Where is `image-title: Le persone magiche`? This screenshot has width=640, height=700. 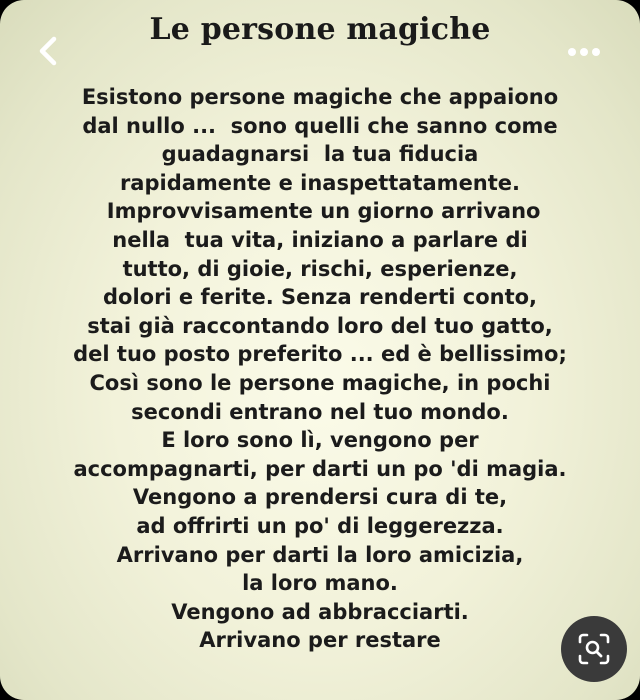 image-title: Le persone magiche is located at coordinates (320, 29).